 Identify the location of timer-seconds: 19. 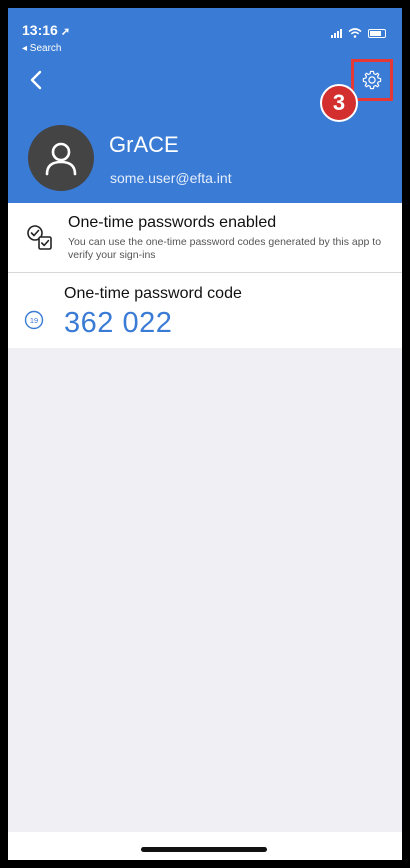
(34, 320).